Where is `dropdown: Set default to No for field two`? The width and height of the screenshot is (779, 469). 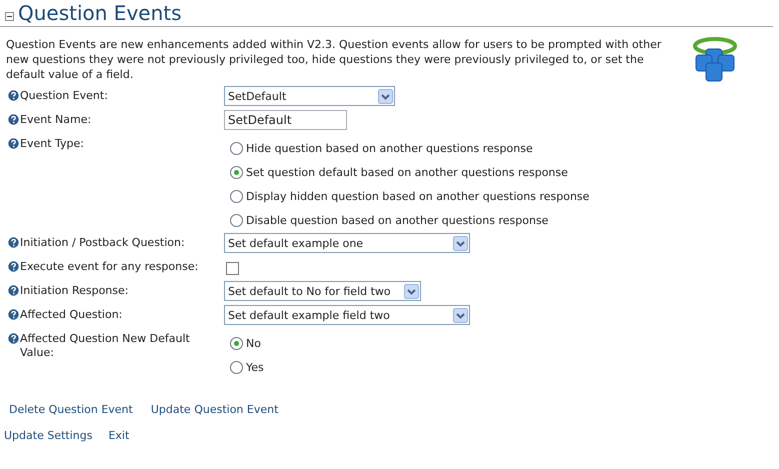 dropdown: Set default to No for field two is located at coordinates (322, 291).